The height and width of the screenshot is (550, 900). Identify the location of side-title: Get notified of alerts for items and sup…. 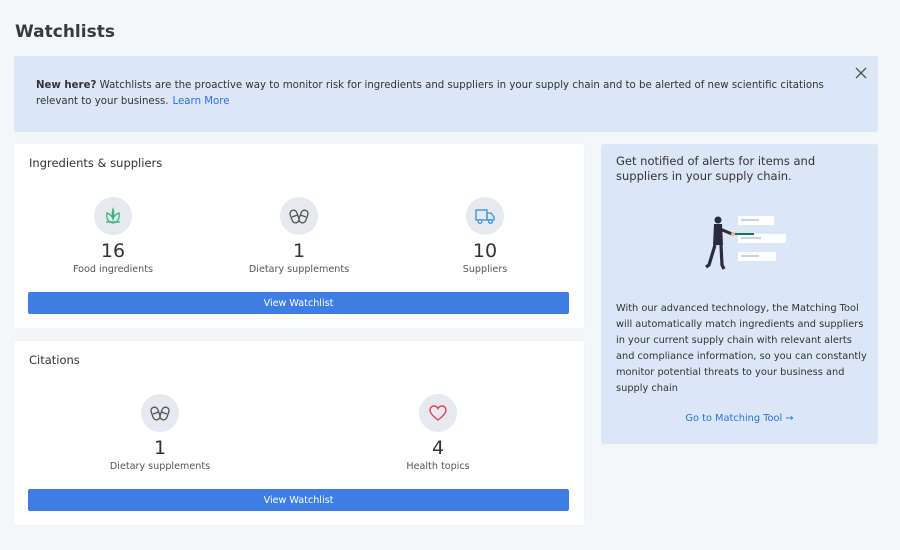
(716, 168).